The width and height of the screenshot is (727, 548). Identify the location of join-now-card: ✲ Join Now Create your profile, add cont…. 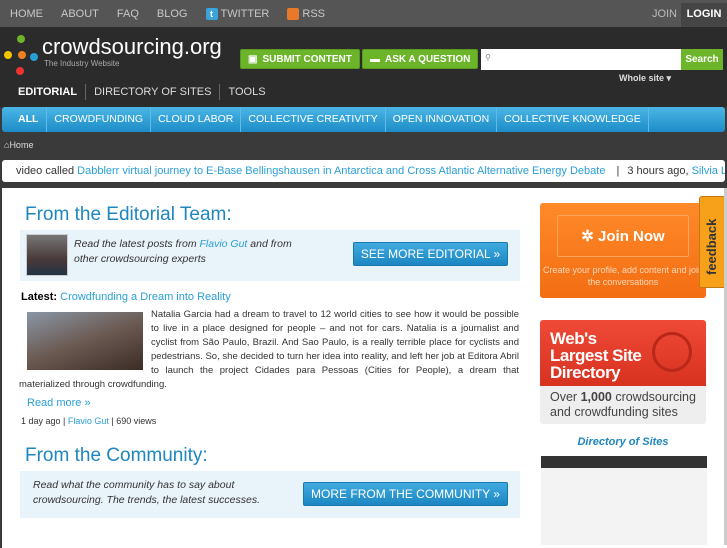
(623, 250).